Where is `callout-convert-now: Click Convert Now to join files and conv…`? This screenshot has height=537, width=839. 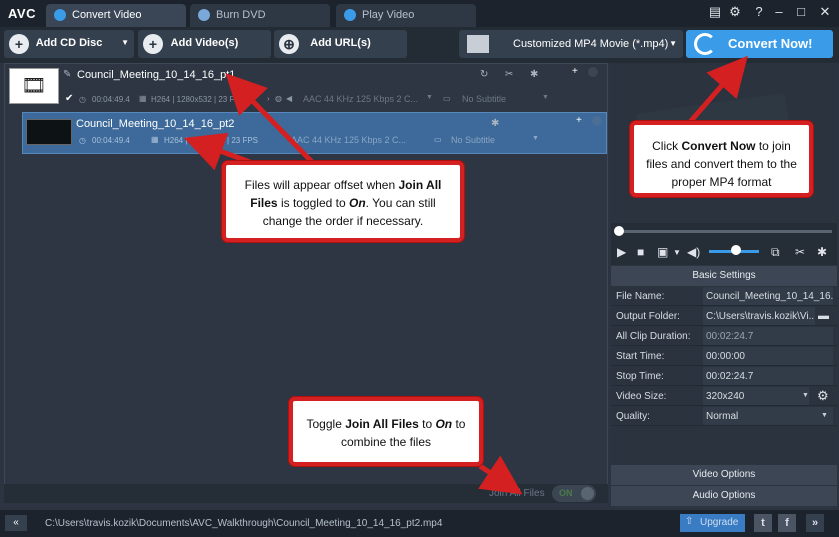
callout-convert-now: Click Convert Now to join files and conv… is located at coordinates (721, 159).